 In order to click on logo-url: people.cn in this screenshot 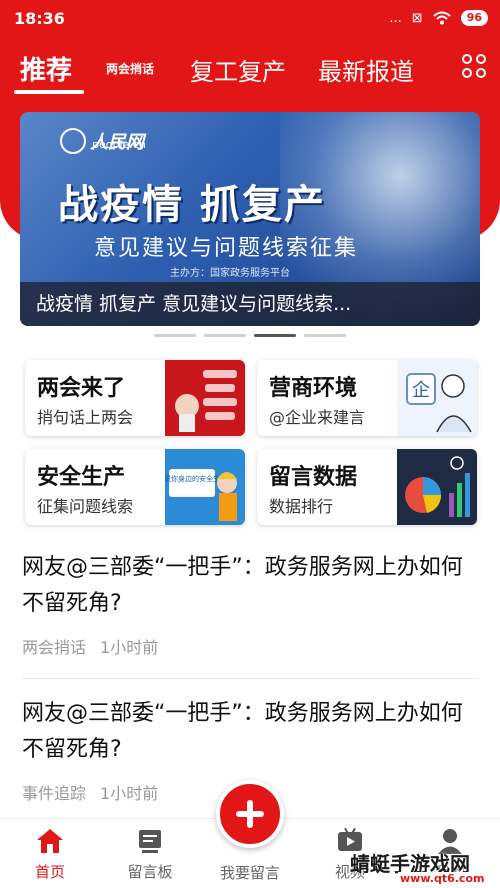, I will do `click(119, 144)`.